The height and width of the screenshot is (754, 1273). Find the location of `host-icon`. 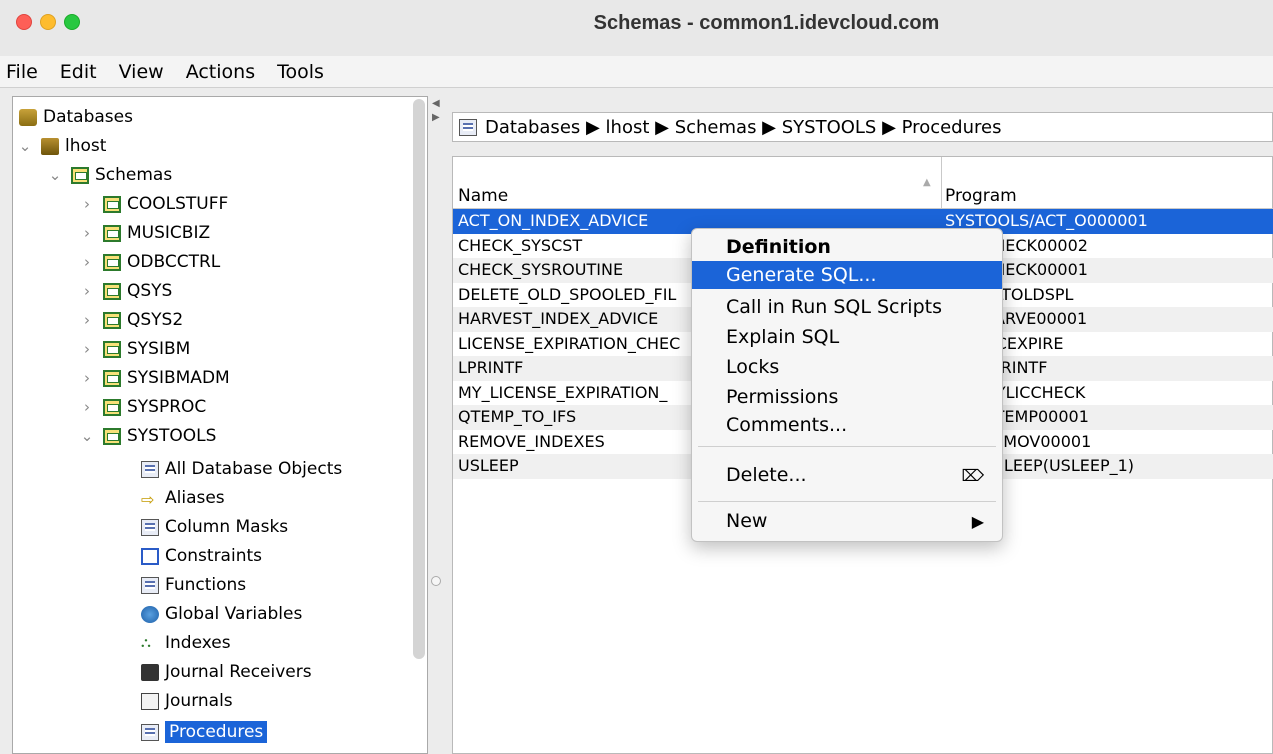

host-icon is located at coordinates (50, 146).